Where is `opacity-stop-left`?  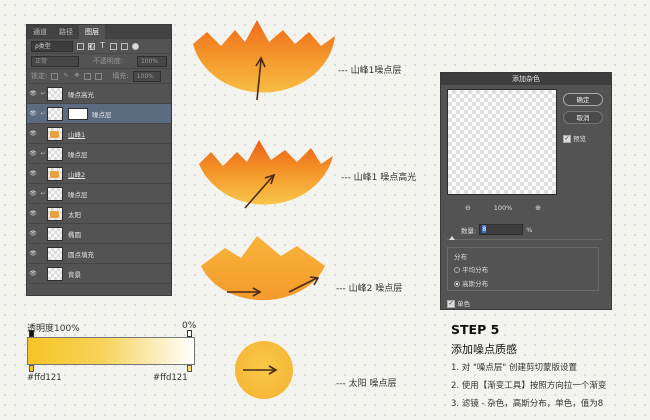 opacity-stop-left is located at coordinates (31, 333).